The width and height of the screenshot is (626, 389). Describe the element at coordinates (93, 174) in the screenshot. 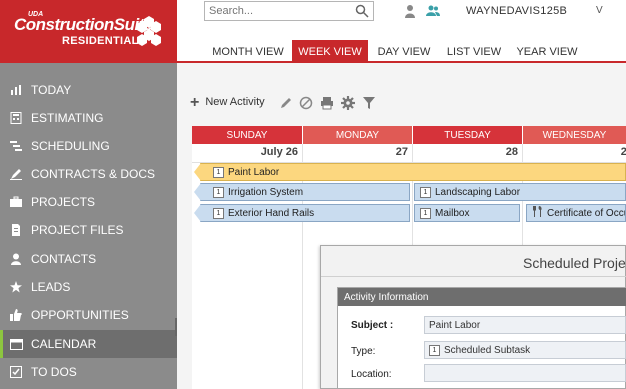

I see `sidebar-item-label: CONTRACTS & DOCS` at that location.